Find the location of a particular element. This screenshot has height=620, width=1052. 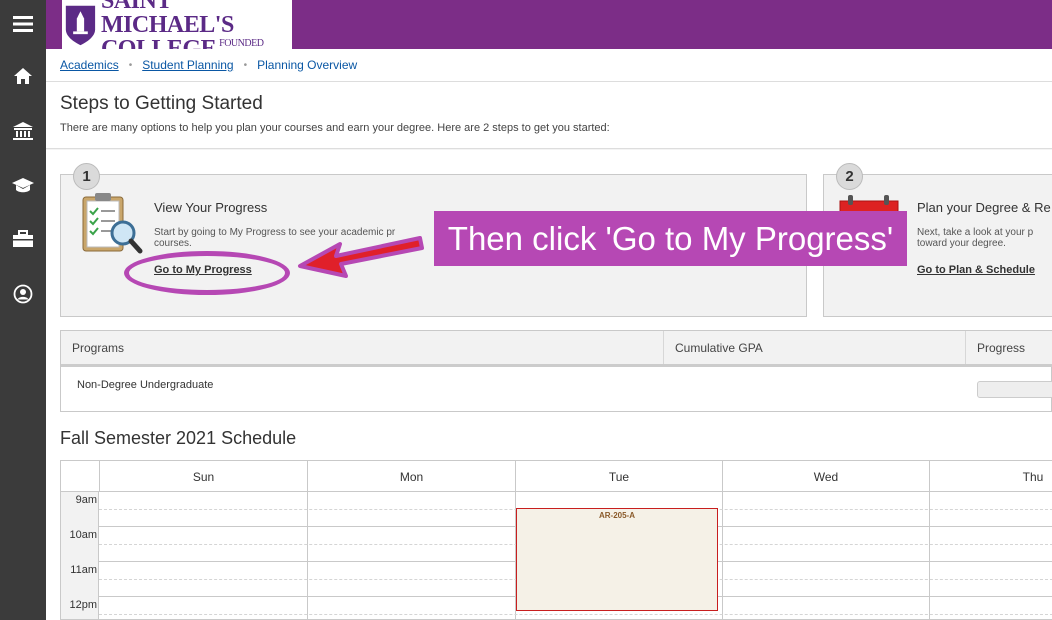

breadcrumb-student-planning: Student Planning is located at coordinates (187, 65).